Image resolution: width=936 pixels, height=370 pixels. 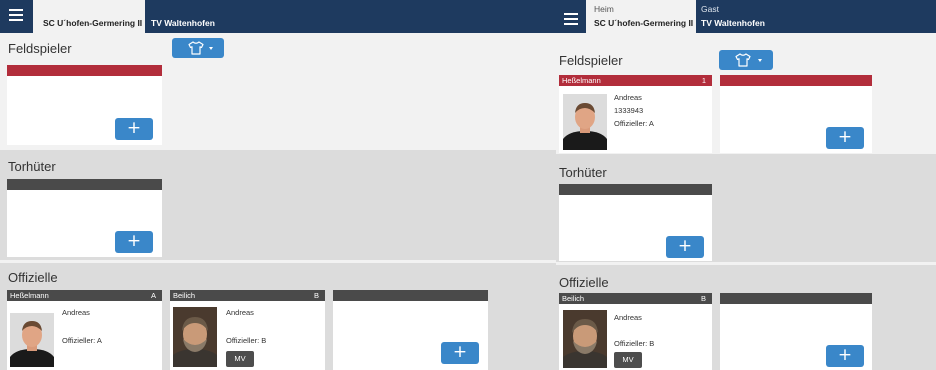 I want to click on official-card: Heßelmann A Andreas Offizieller: A, so click(x=84, y=330).